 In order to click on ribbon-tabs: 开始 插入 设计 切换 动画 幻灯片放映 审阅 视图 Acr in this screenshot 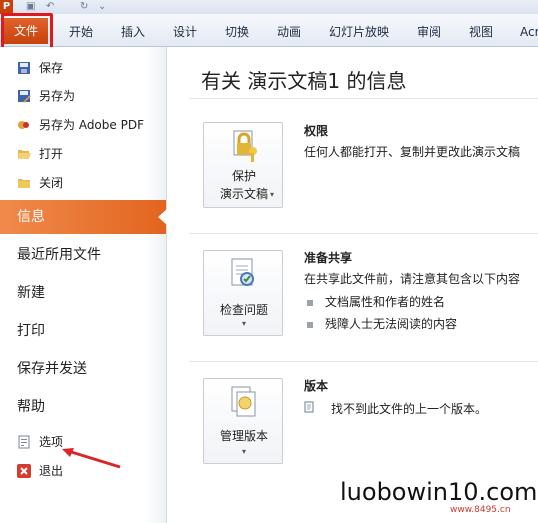, I will do `click(269, 30)`.